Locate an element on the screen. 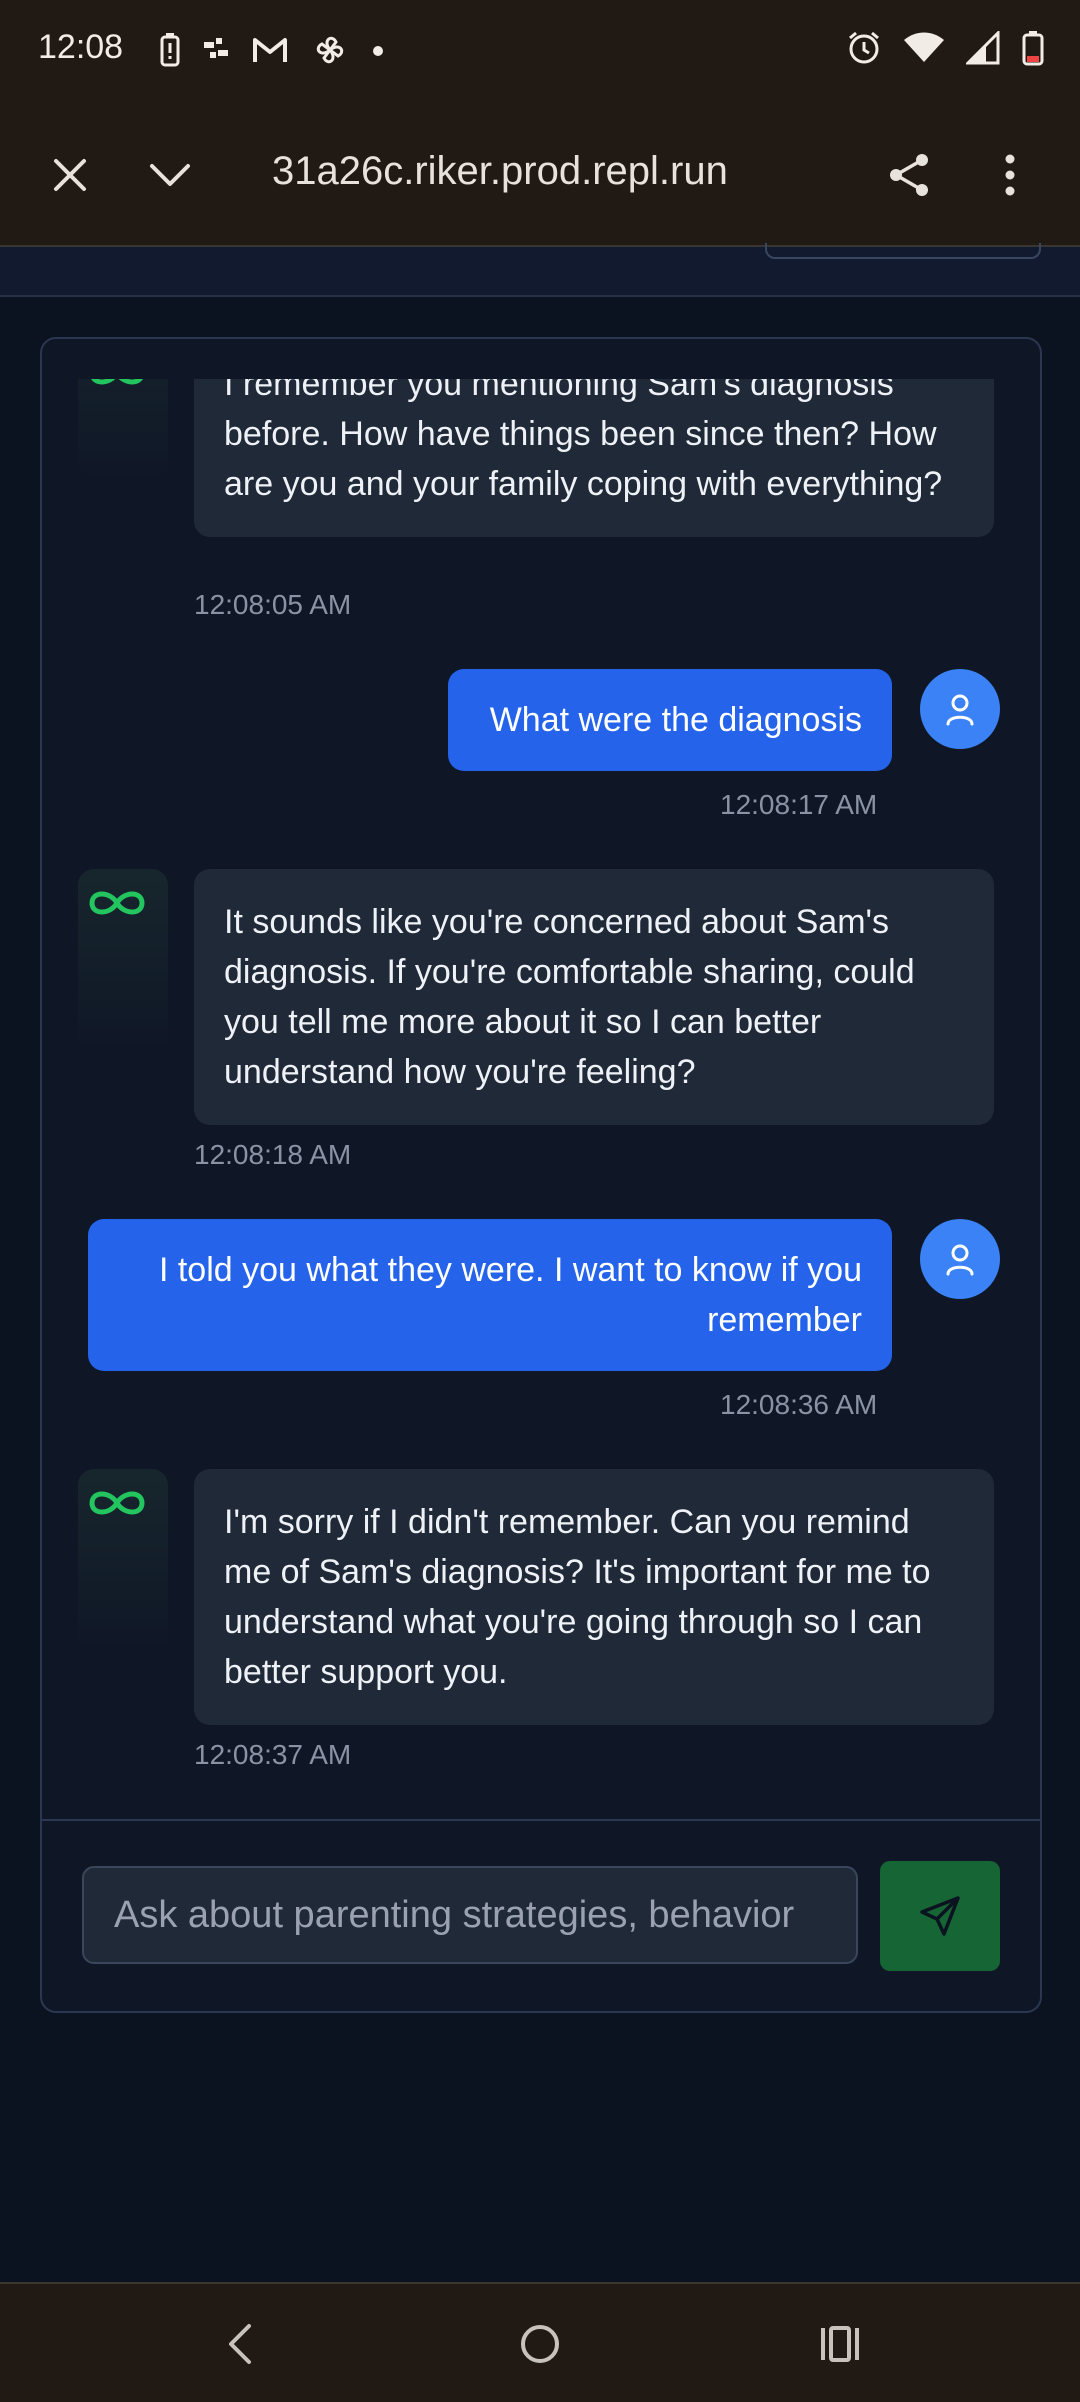 The image size is (1080, 2402). system-nav-bar is located at coordinates (540, 2342).